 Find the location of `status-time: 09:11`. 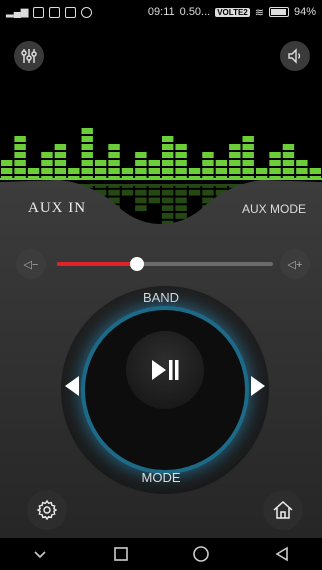

status-time: 09:11 is located at coordinates (161, 12).